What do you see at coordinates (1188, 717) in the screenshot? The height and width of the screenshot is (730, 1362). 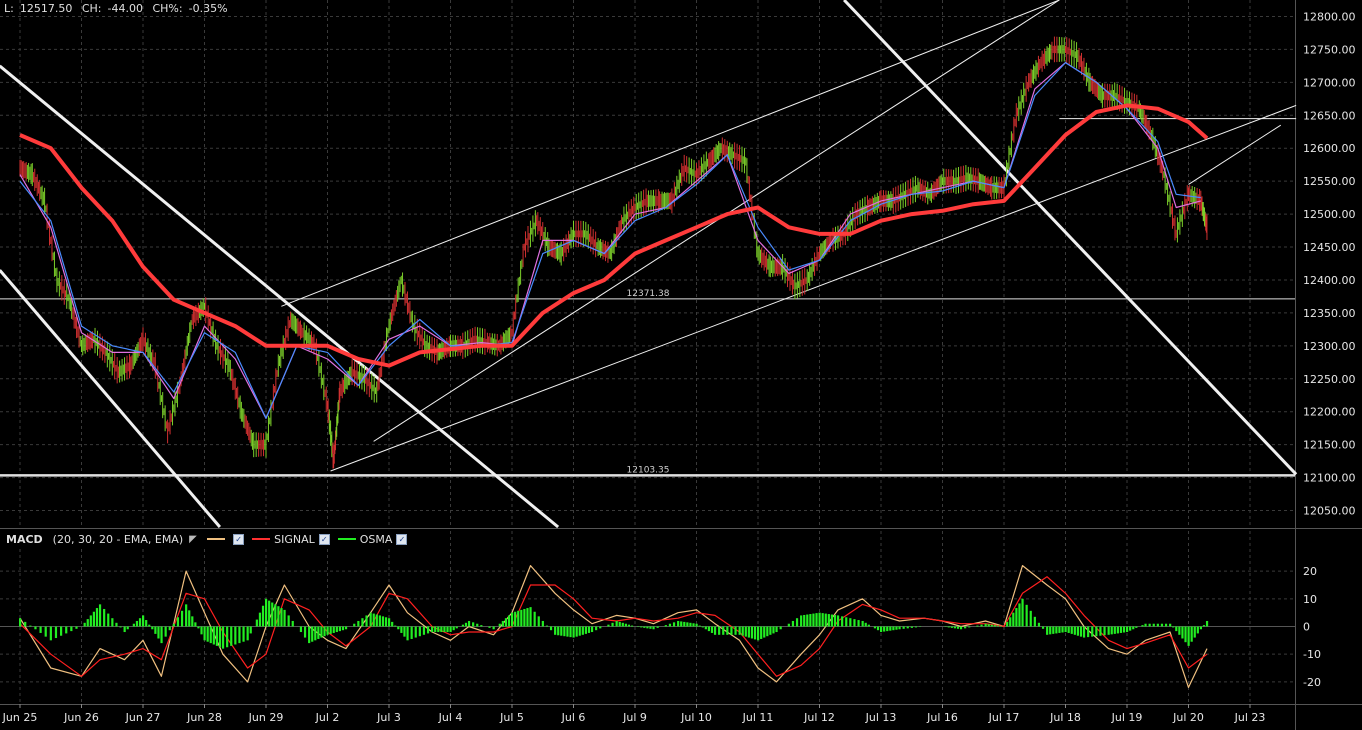 I see `x-tick-label: Jul 20` at bounding box center [1188, 717].